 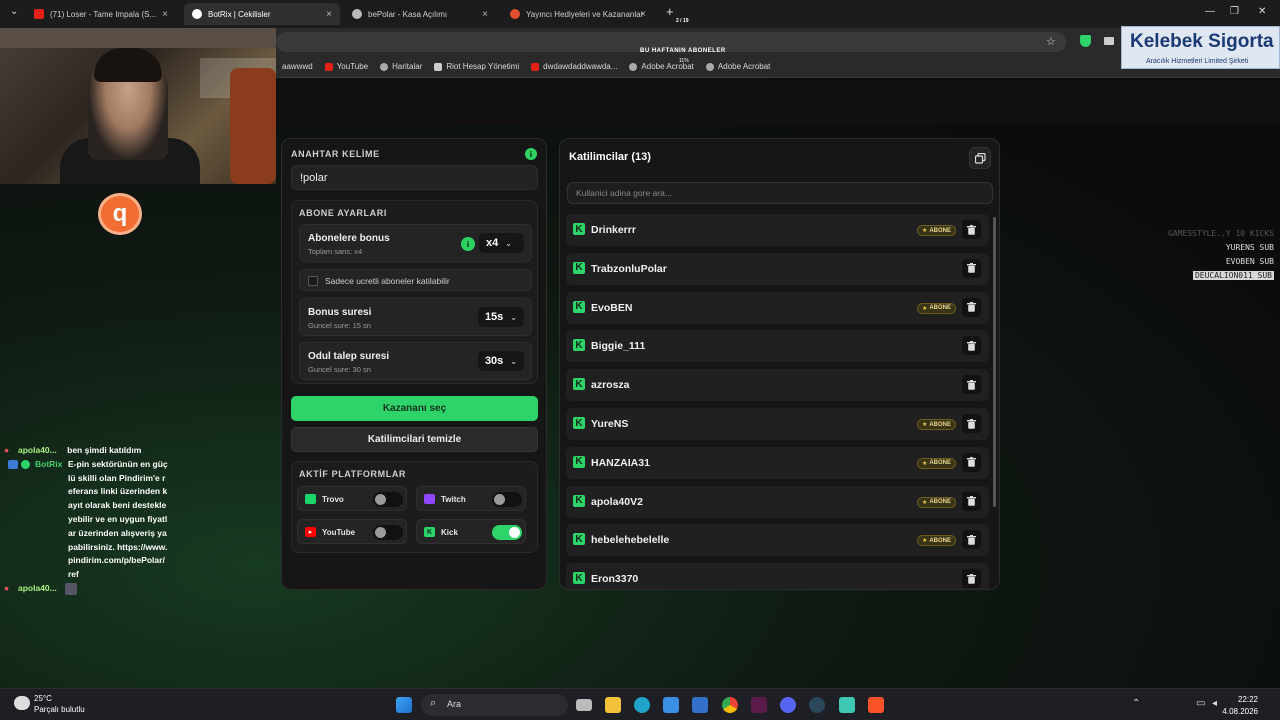 What do you see at coordinates (239, 14) in the screenshot?
I see `tab-title: BotRix | Cekilisler` at bounding box center [239, 14].